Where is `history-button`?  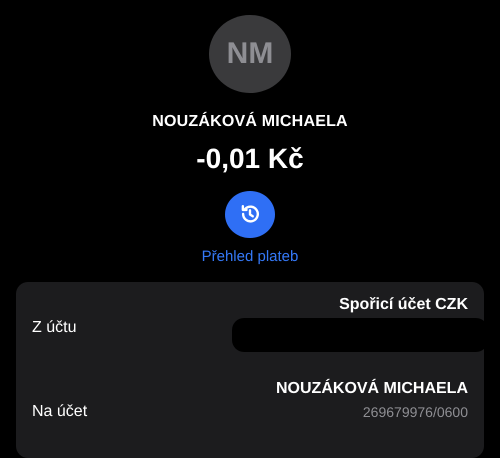
history-button is located at coordinates (250, 214).